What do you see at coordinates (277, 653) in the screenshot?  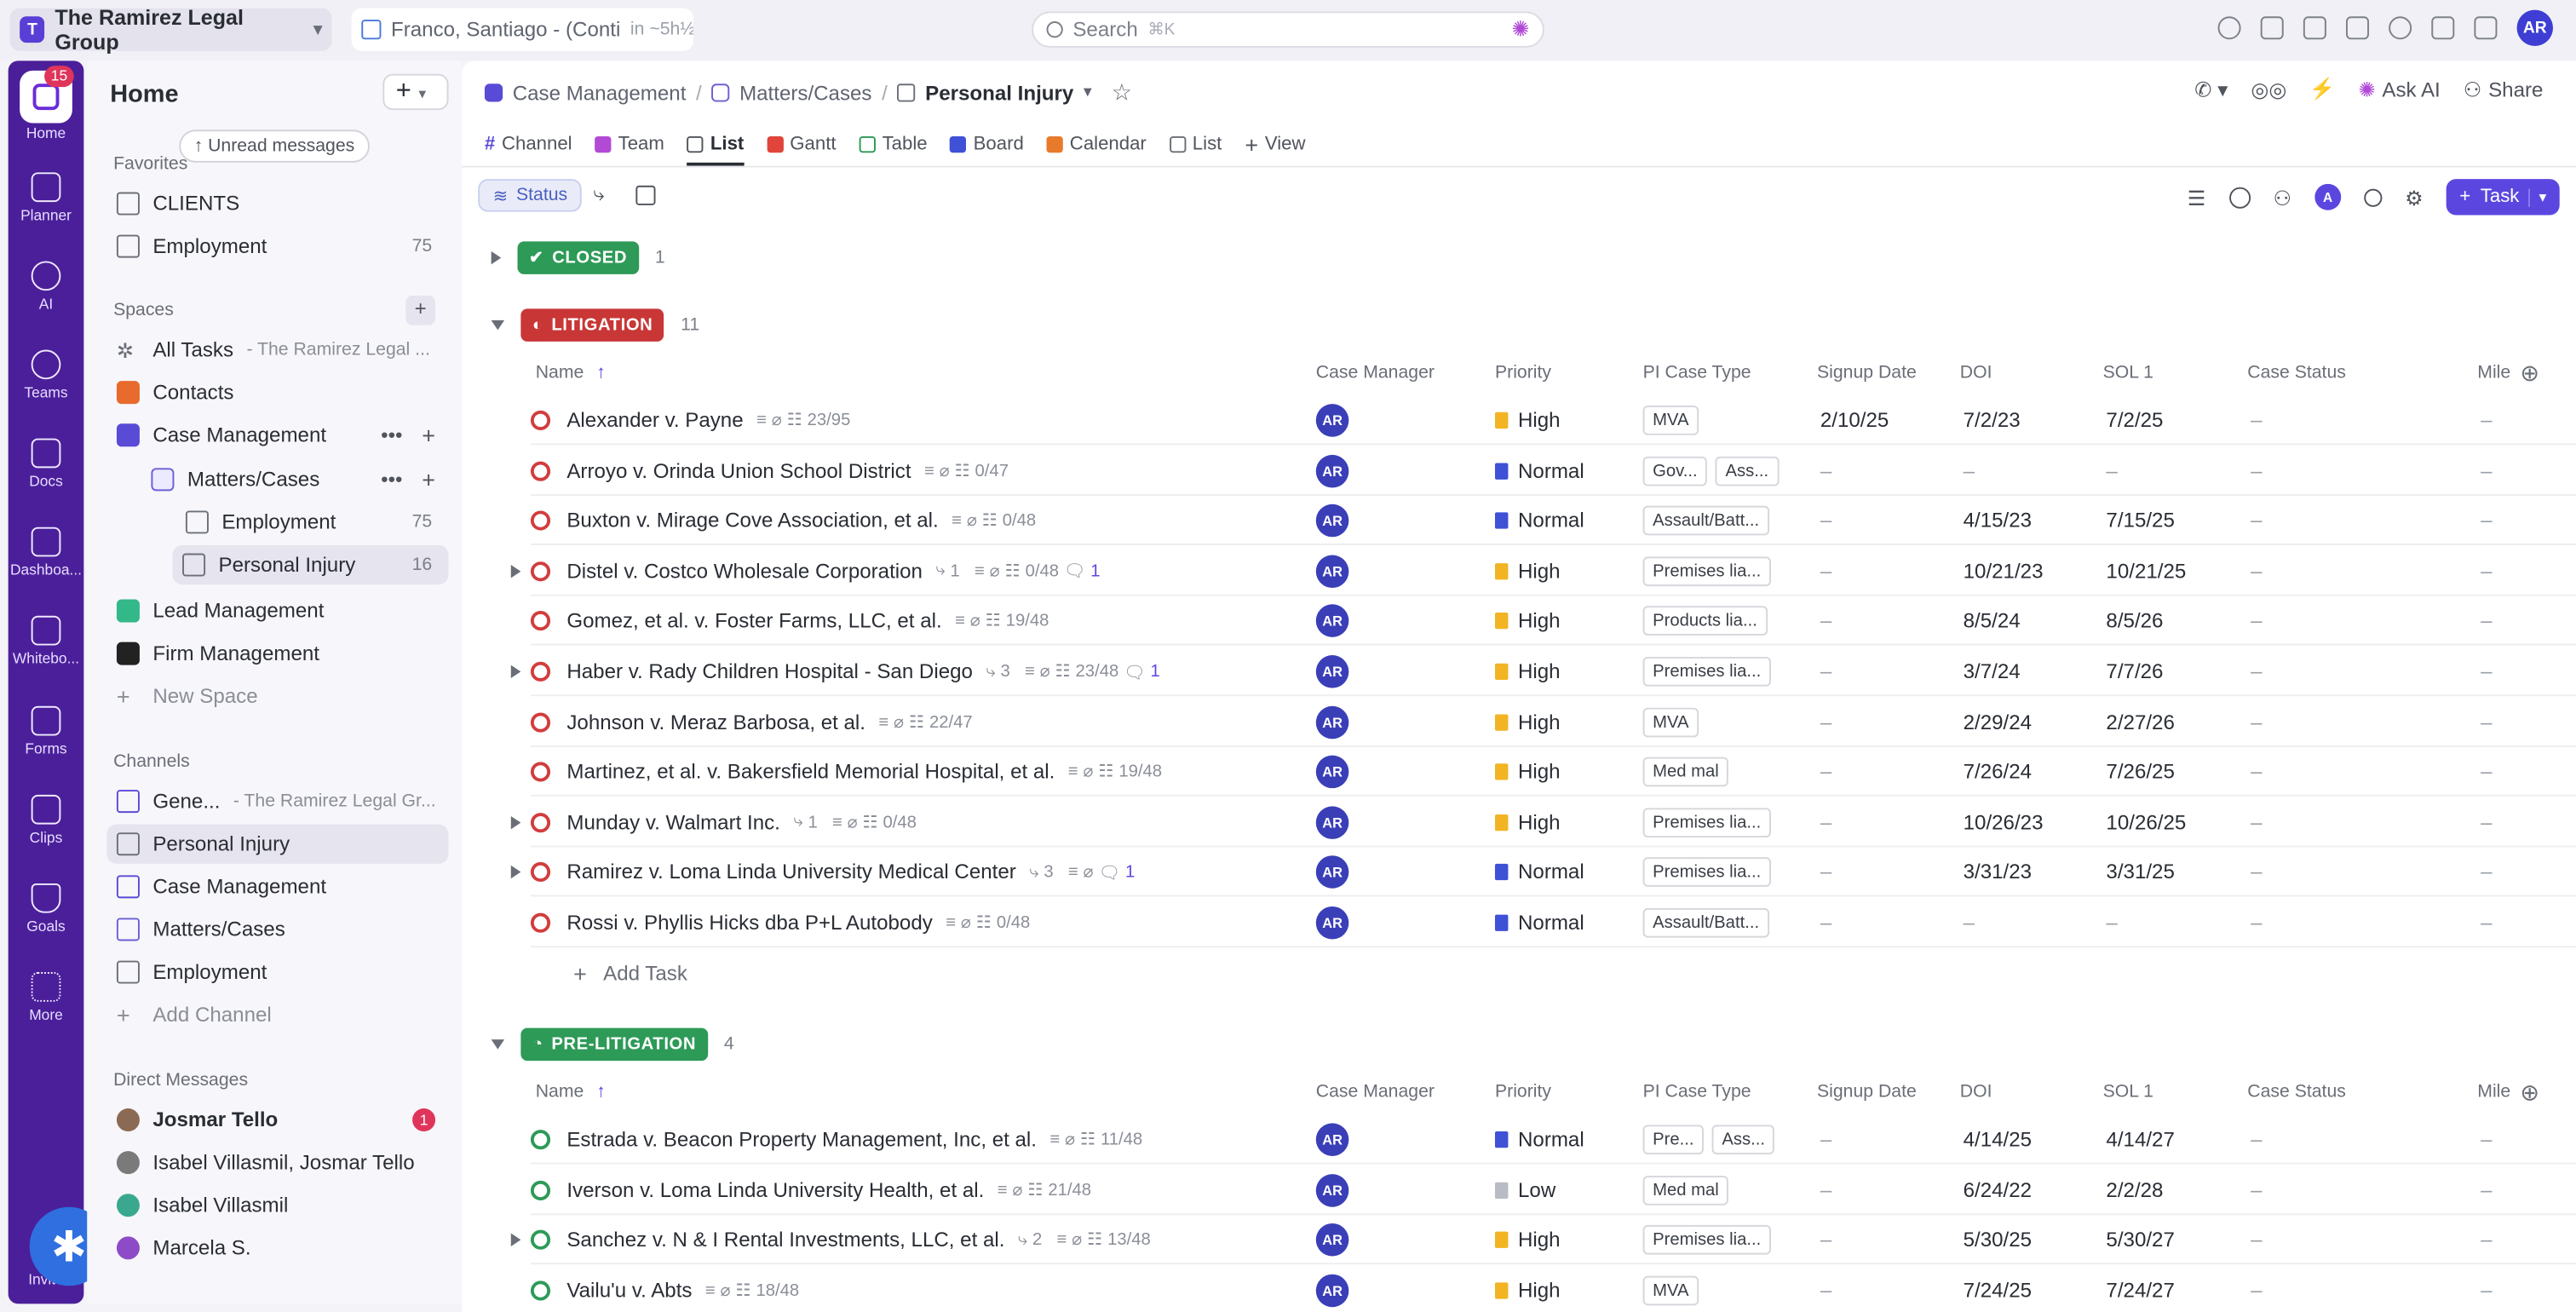 I see `sidebar-item-firm-management: Firm Management` at bounding box center [277, 653].